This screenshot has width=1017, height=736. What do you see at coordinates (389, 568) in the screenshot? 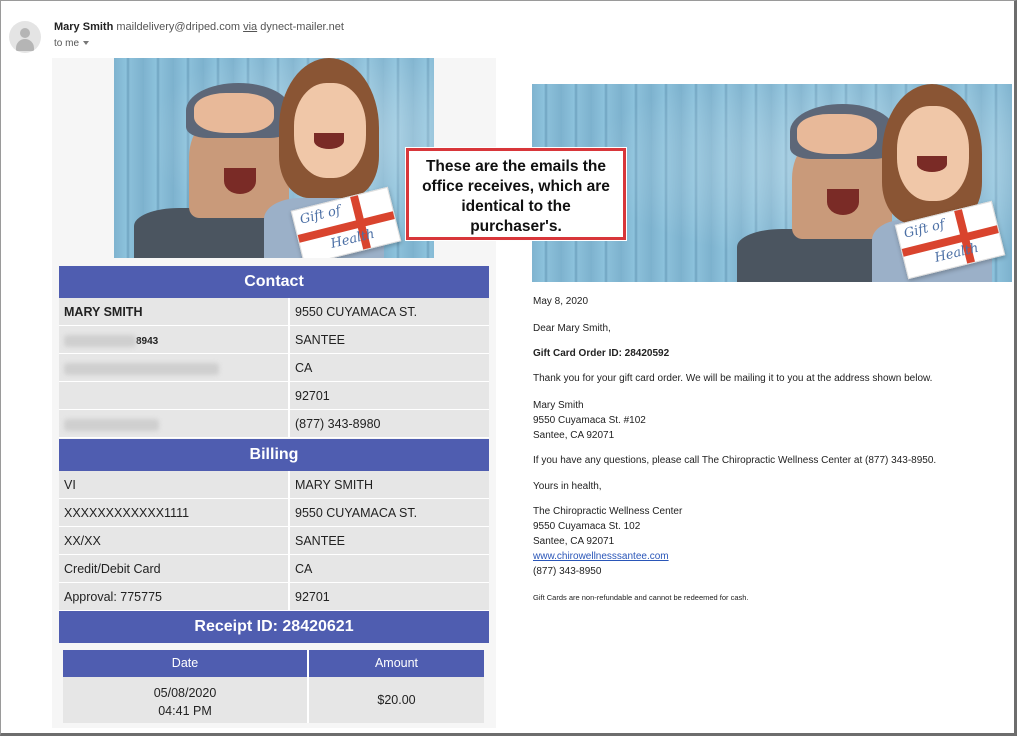
I see `billing-state: CA` at bounding box center [389, 568].